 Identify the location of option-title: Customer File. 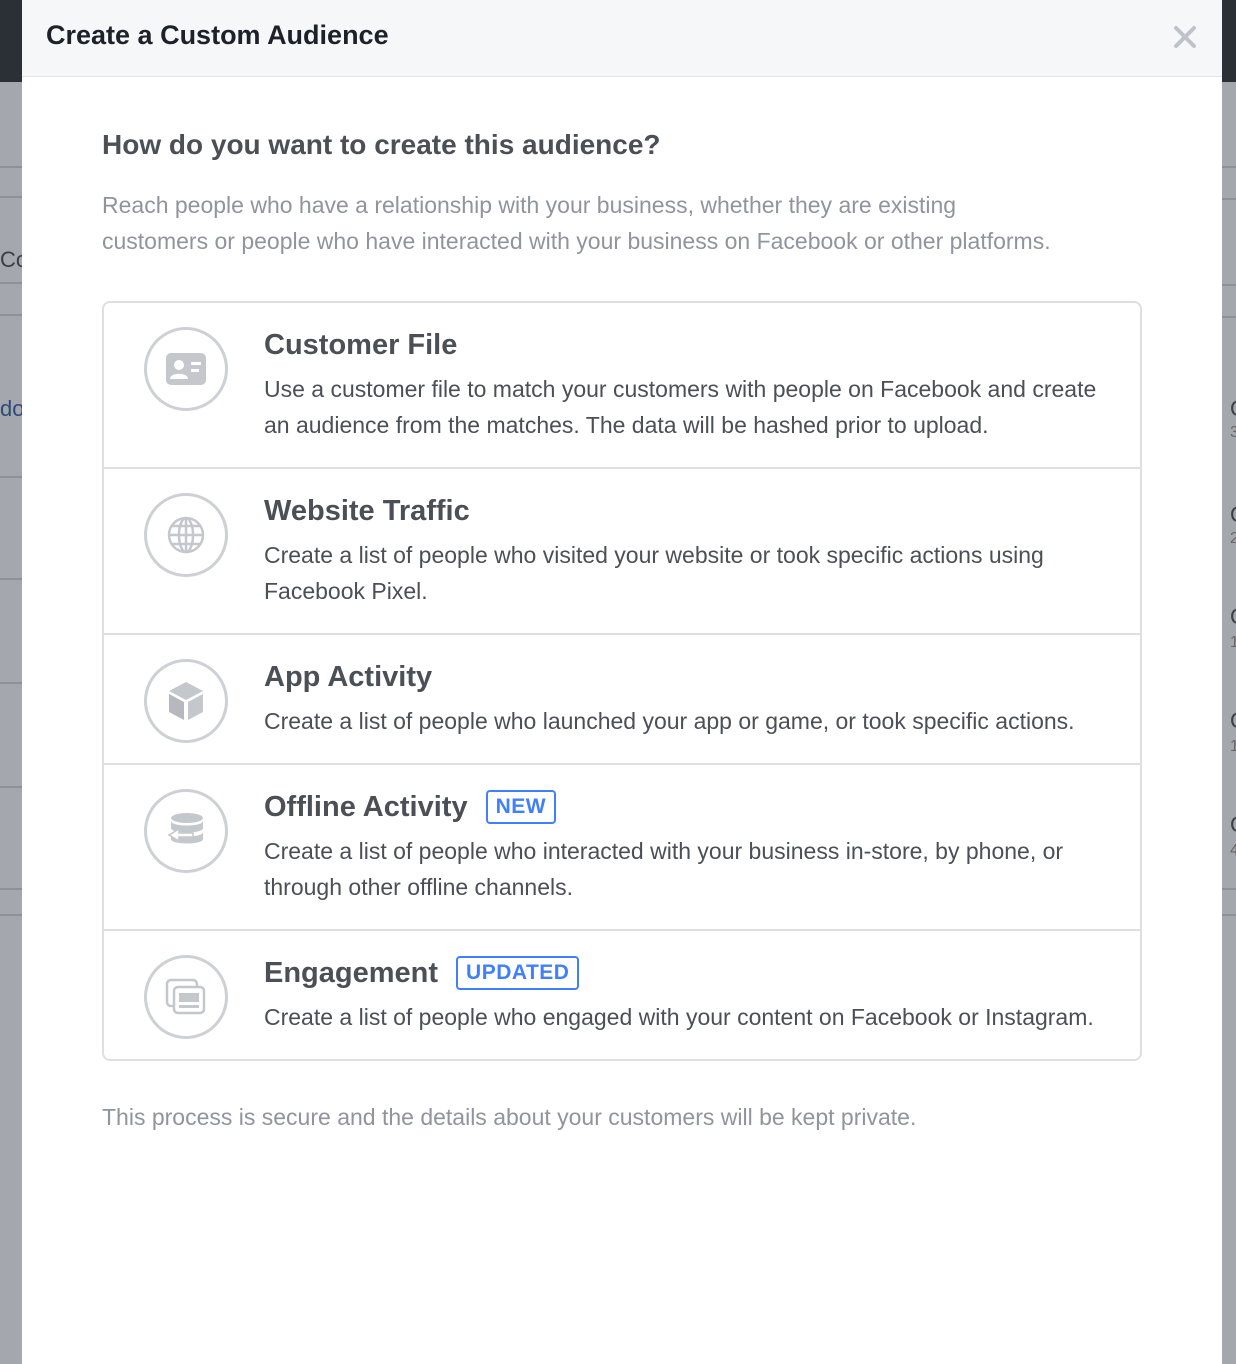
(361, 345).